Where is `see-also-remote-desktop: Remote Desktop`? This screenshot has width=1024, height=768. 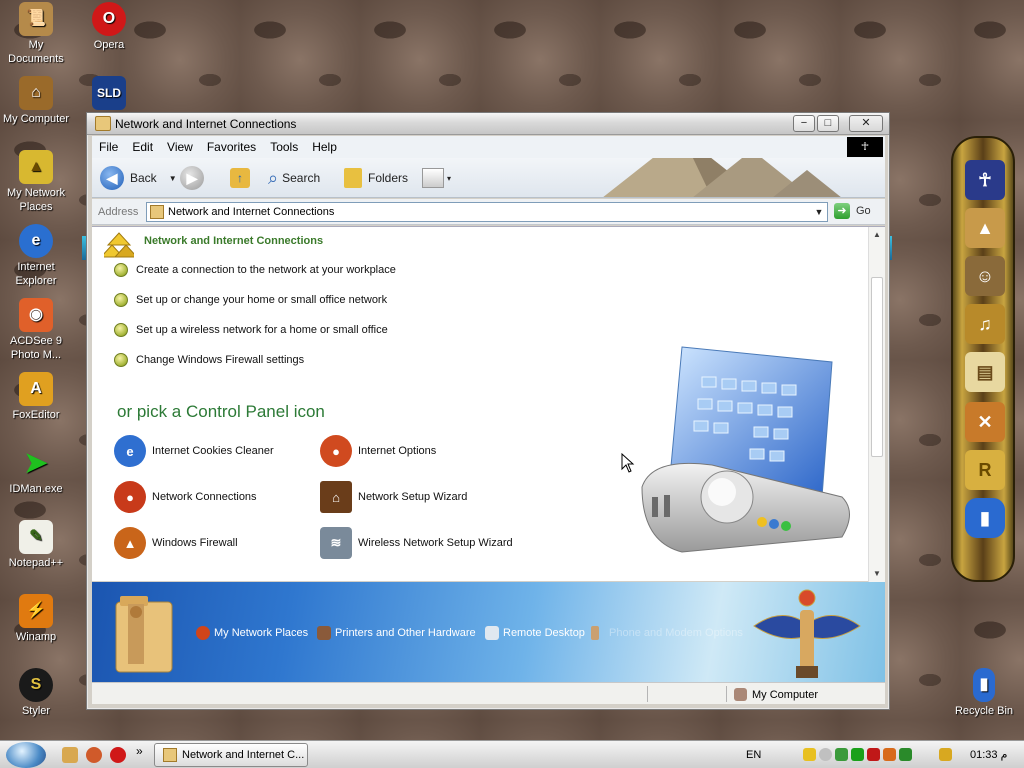 see-also-remote-desktop: Remote Desktop is located at coordinates (535, 633).